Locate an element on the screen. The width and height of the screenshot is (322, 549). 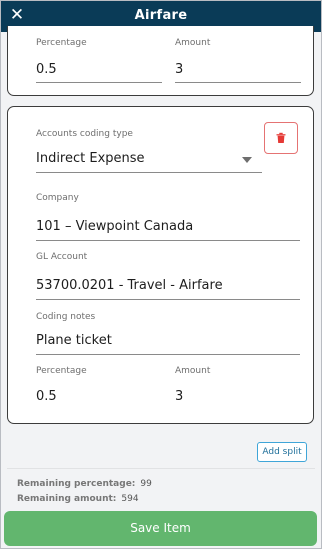
coding-notes-input: Plane ticket is located at coordinates (74, 340).